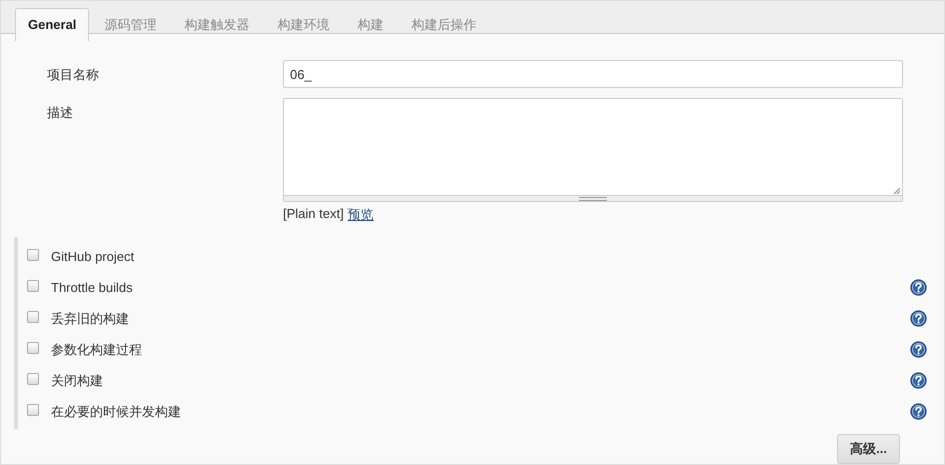  What do you see at coordinates (52, 24) in the screenshot?
I see `tab: General` at bounding box center [52, 24].